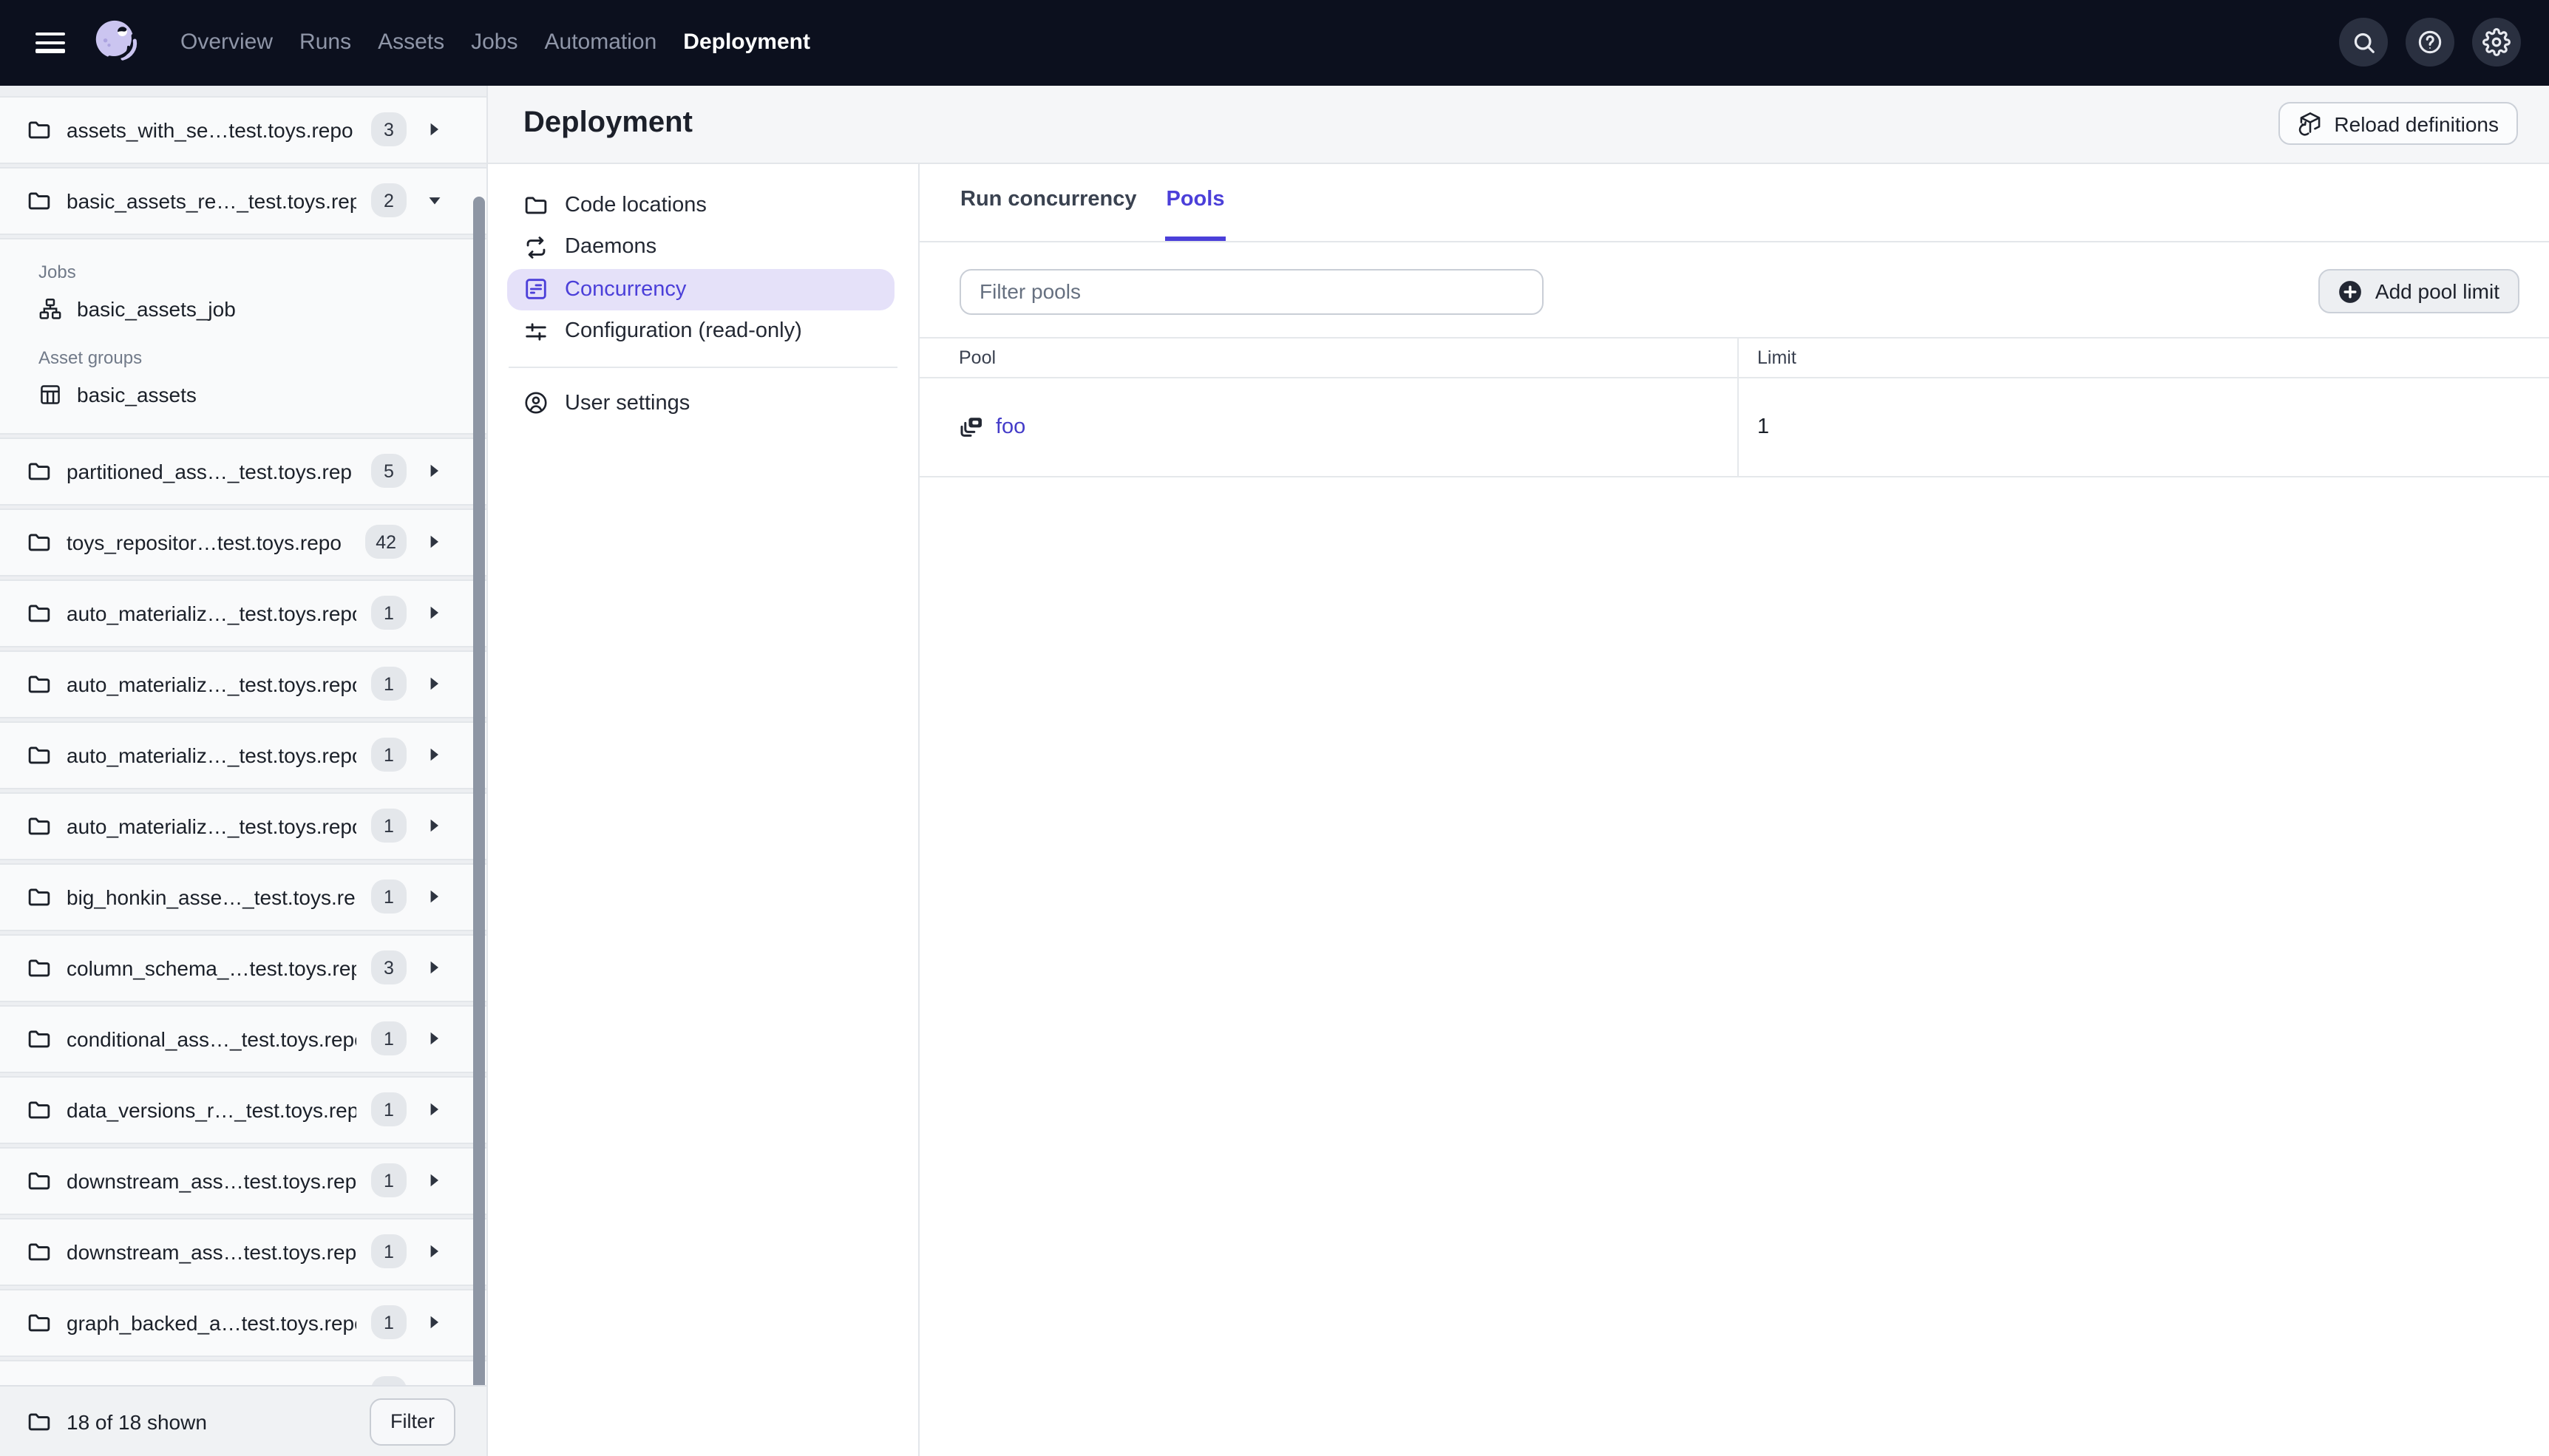 This screenshot has height=1456, width=2549. Describe the element at coordinates (1195, 202) in the screenshot. I see `tab-pools: Pools` at that location.